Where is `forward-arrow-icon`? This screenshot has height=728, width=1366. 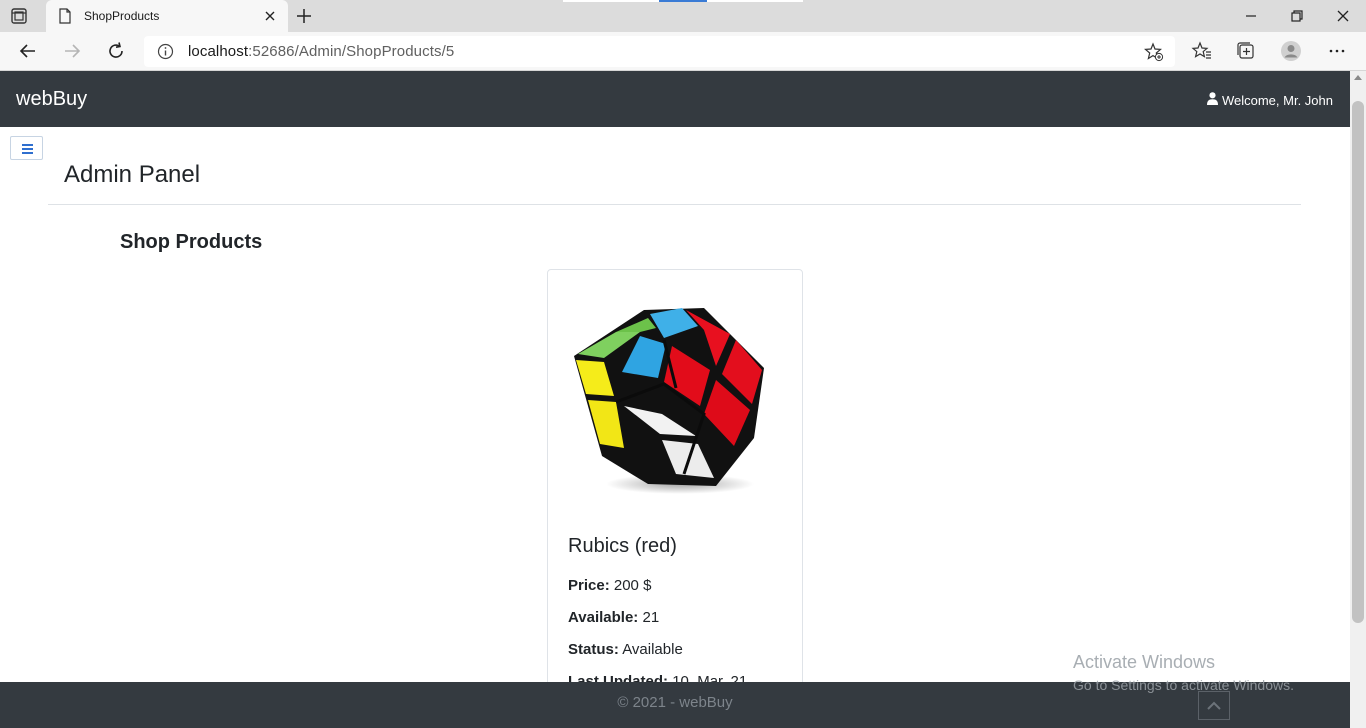
forward-arrow-icon is located at coordinates (72, 51).